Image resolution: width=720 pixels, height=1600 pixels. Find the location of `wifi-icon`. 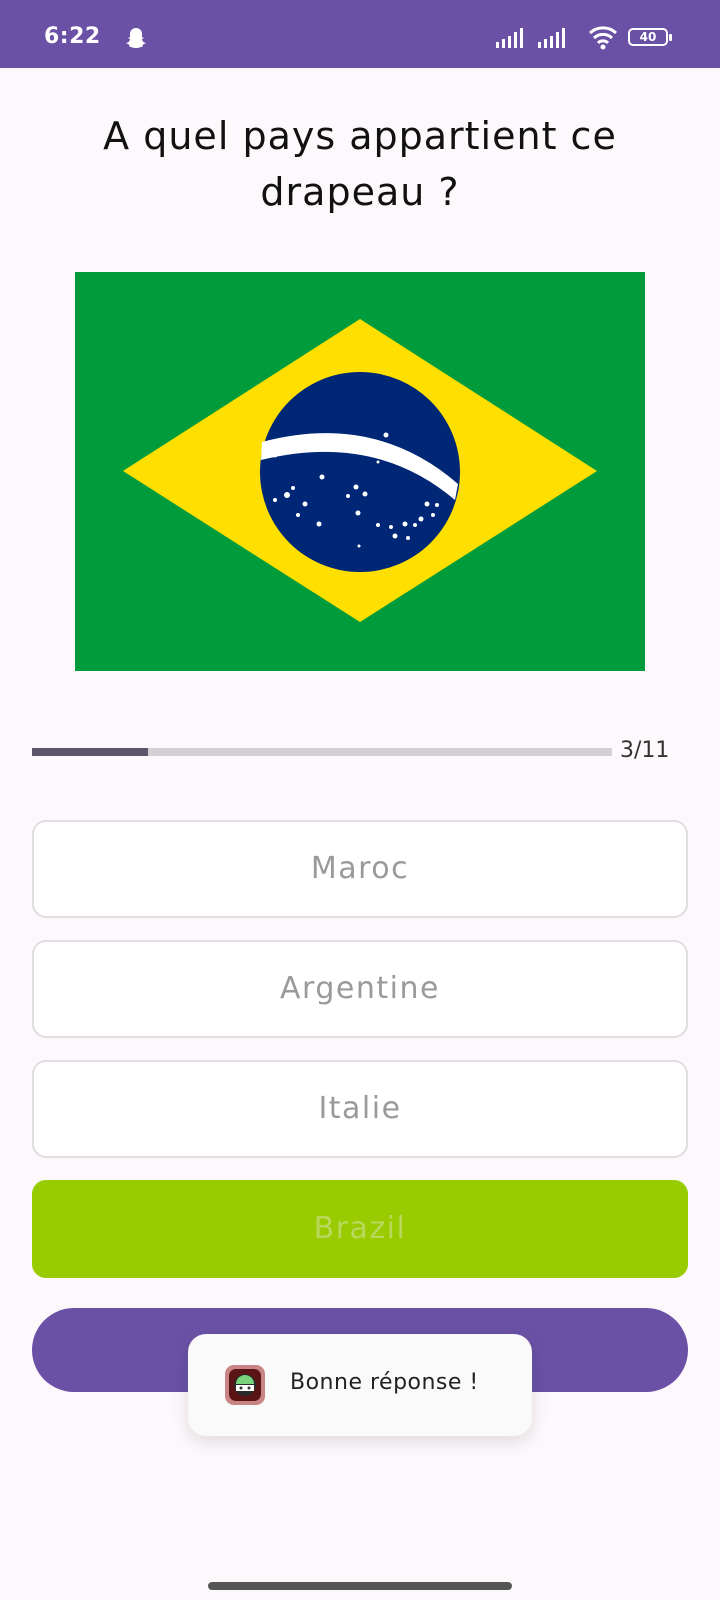

wifi-icon is located at coordinates (603, 38).